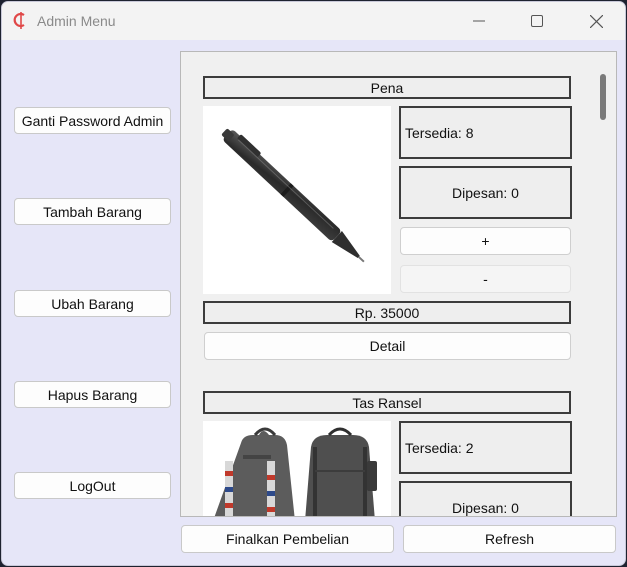 Image resolution: width=627 pixels, height=567 pixels. What do you see at coordinates (76, 21) in the screenshot?
I see `window-title: Admin Menu` at bounding box center [76, 21].